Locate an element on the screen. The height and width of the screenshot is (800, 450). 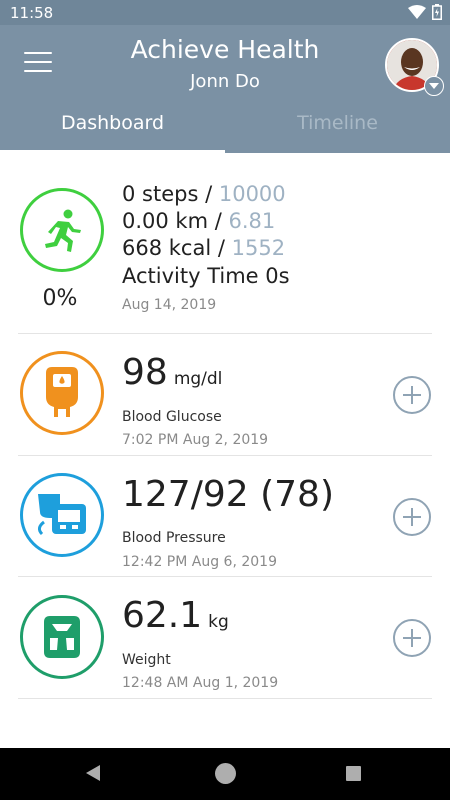
blood-pressure-monitor-icon is located at coordinates (61, 515).